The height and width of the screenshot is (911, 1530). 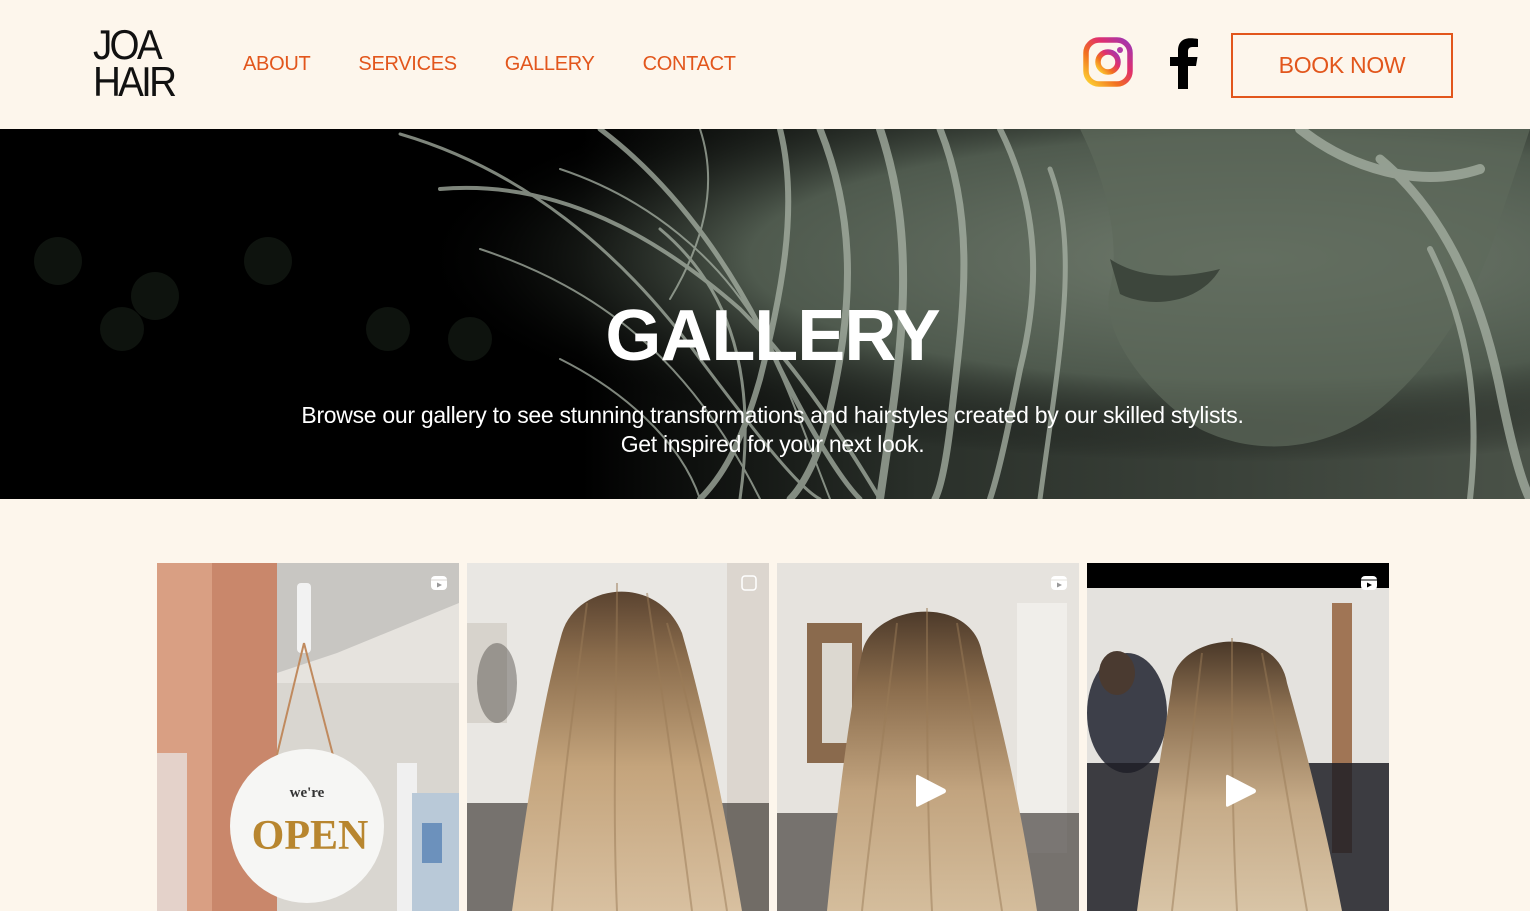 I want to click on sign-big-text: OPEN, so click(x=310, y=836).